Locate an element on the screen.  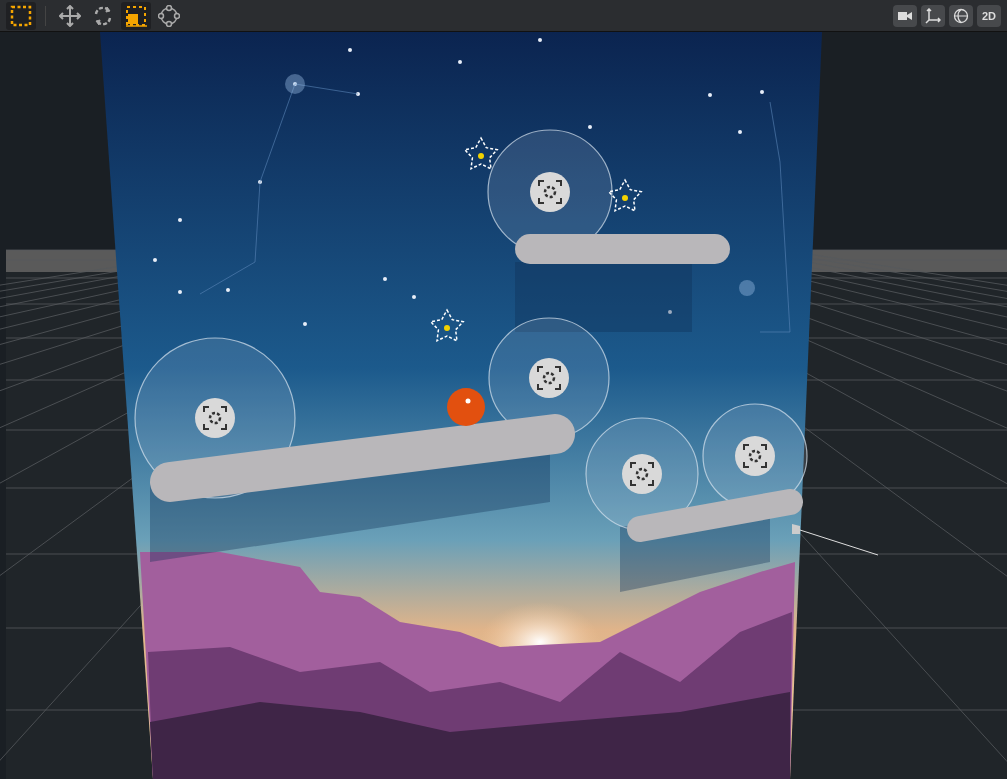
scale-square-icon is located at coordinates (136, 15).